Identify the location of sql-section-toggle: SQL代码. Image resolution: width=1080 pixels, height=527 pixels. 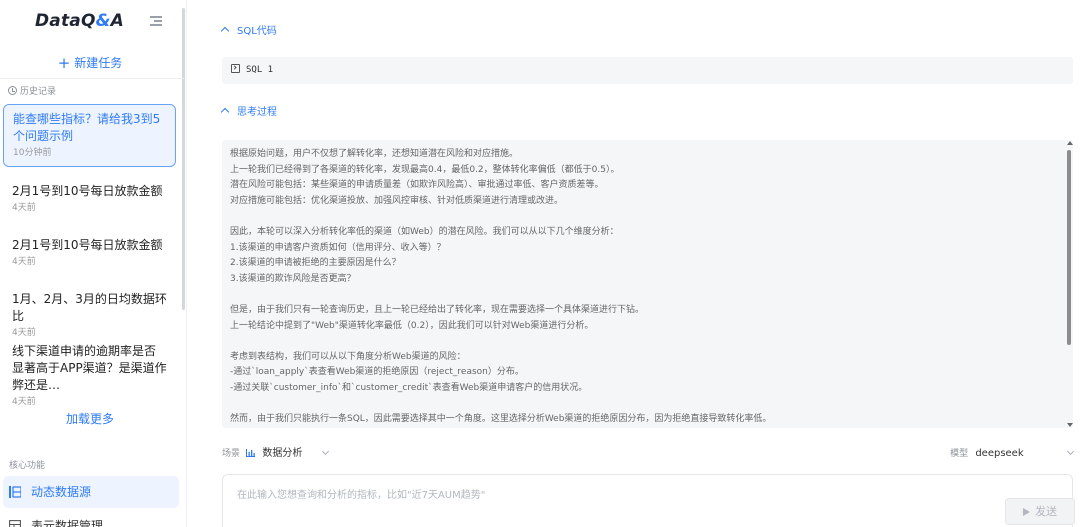
(248, 32).